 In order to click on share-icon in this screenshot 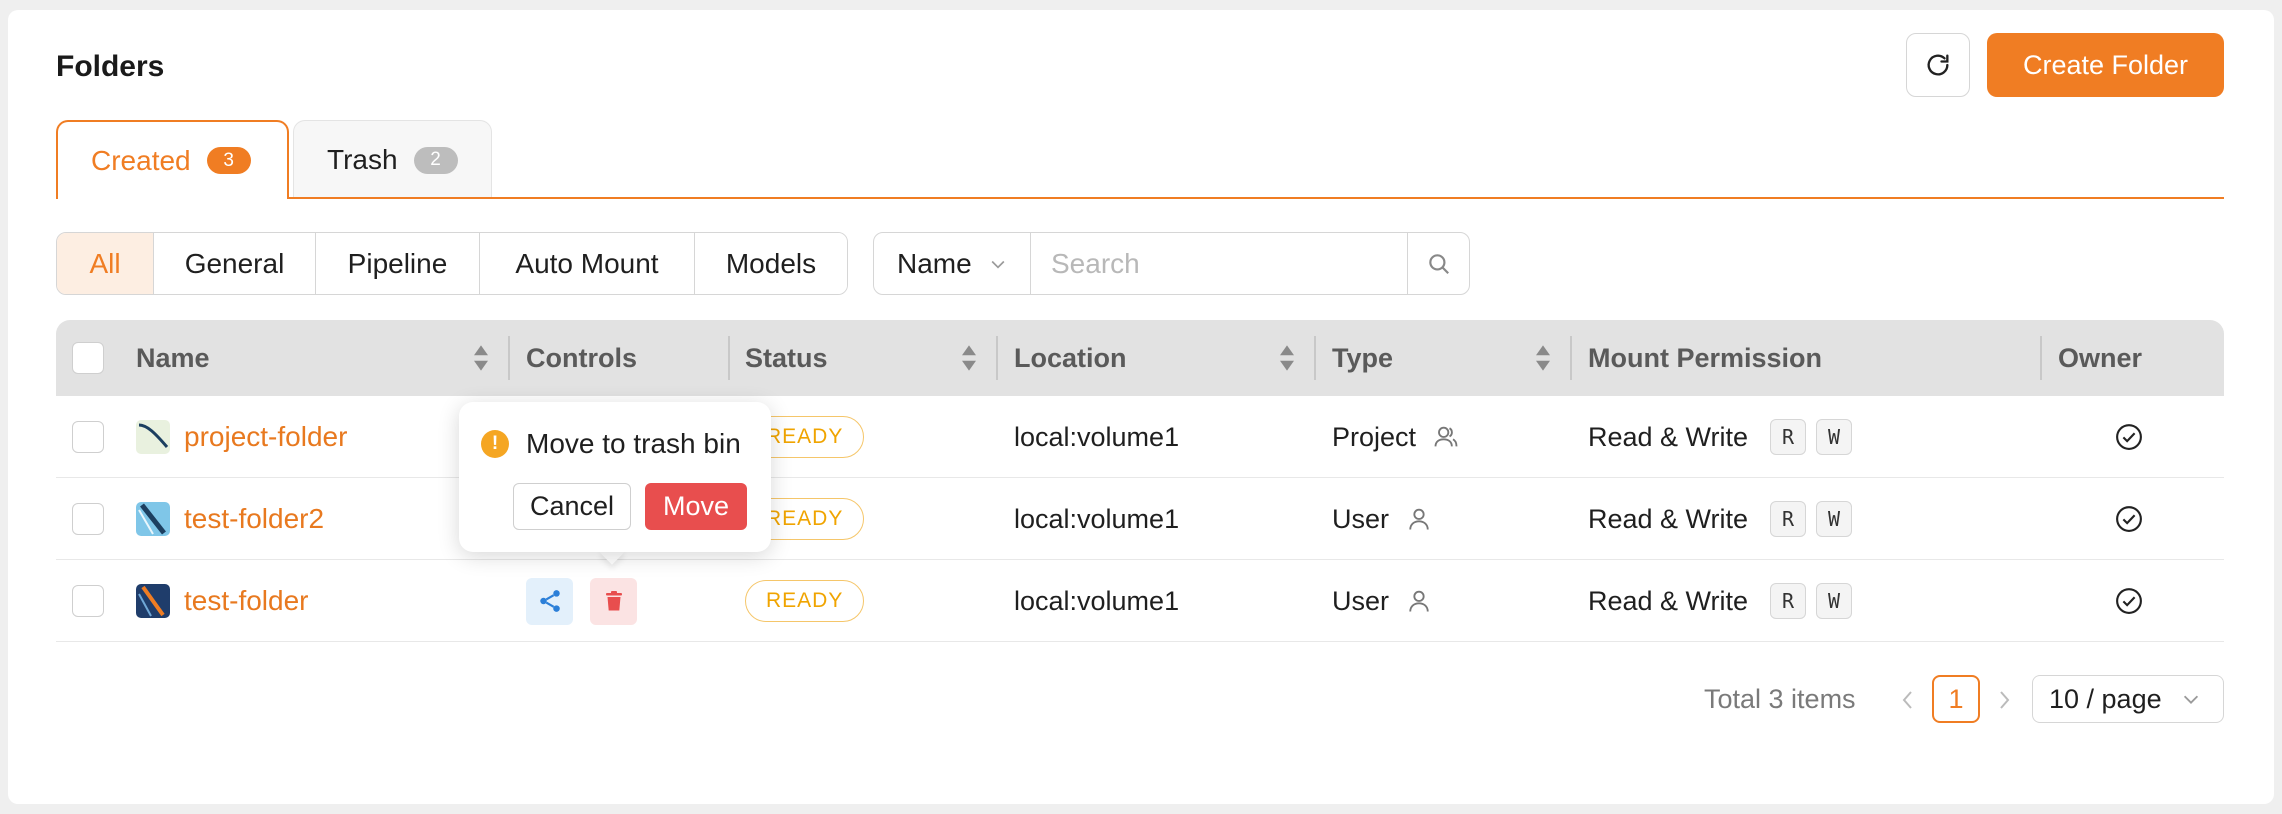, I will do `click(549, 601)`.